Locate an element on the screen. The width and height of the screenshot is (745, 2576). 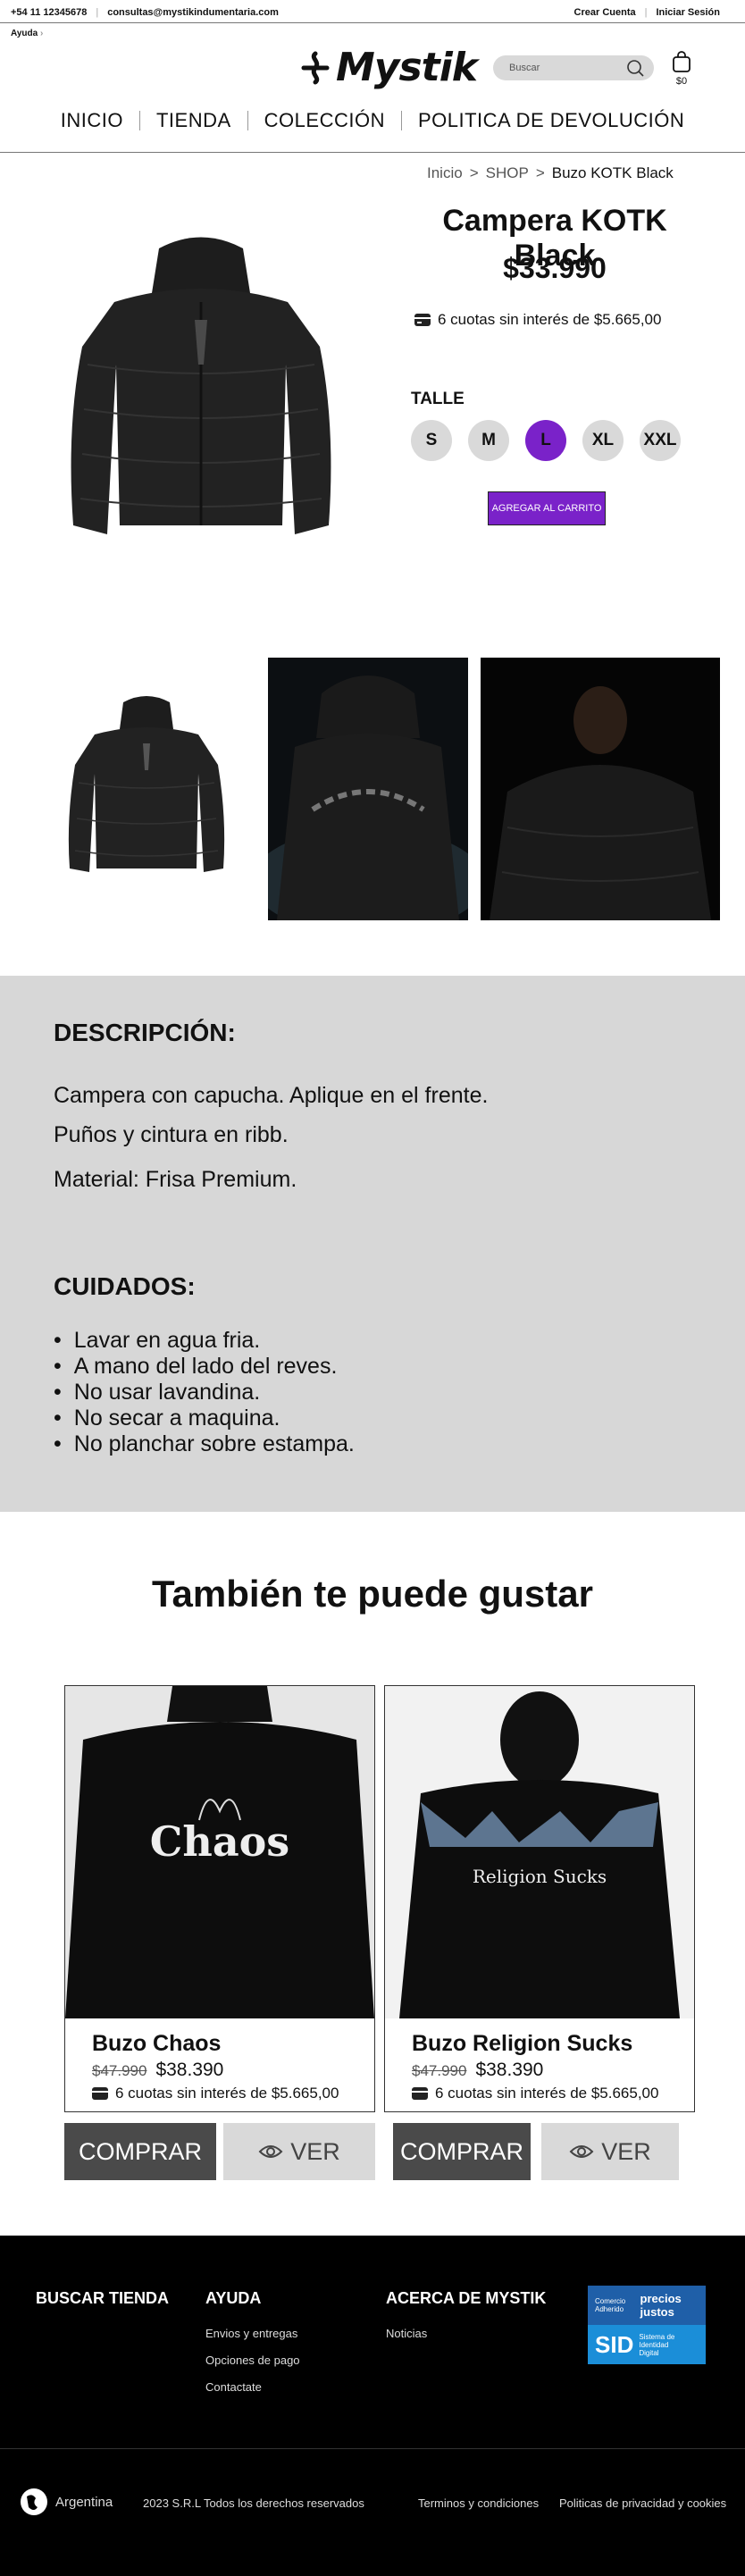
search-input: Buscar is located at coordinates (567, 68).